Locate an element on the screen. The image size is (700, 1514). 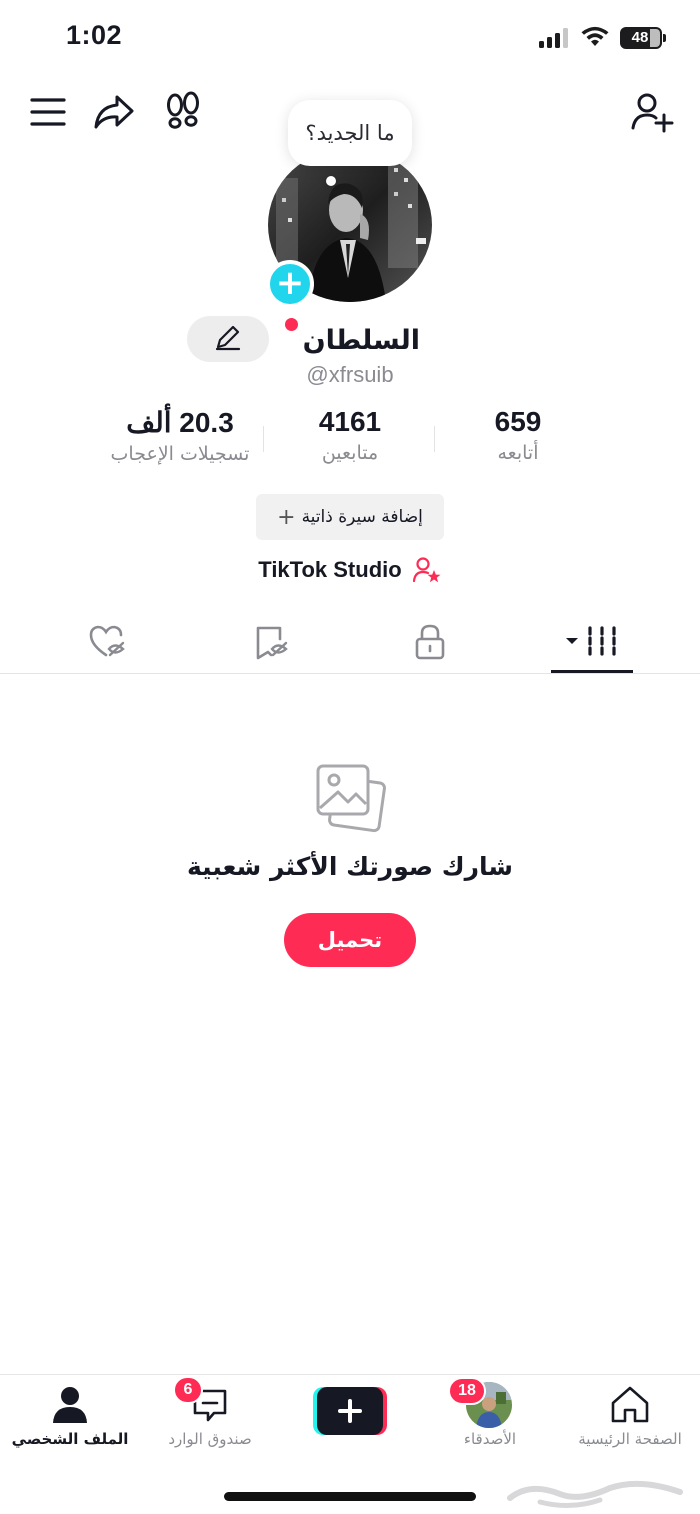
inbox-badge: 6 is located at coordinates (188, 1390).